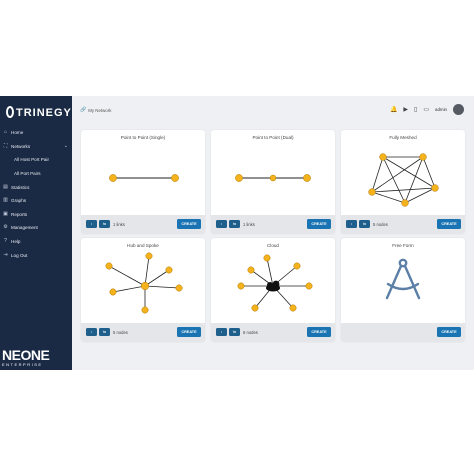 The width and height of the screenshot is (474, 474). What do you see at coordinates (275, 283) in the screenshot?
I see `topology-cloud` at bounding box center [275, 283].